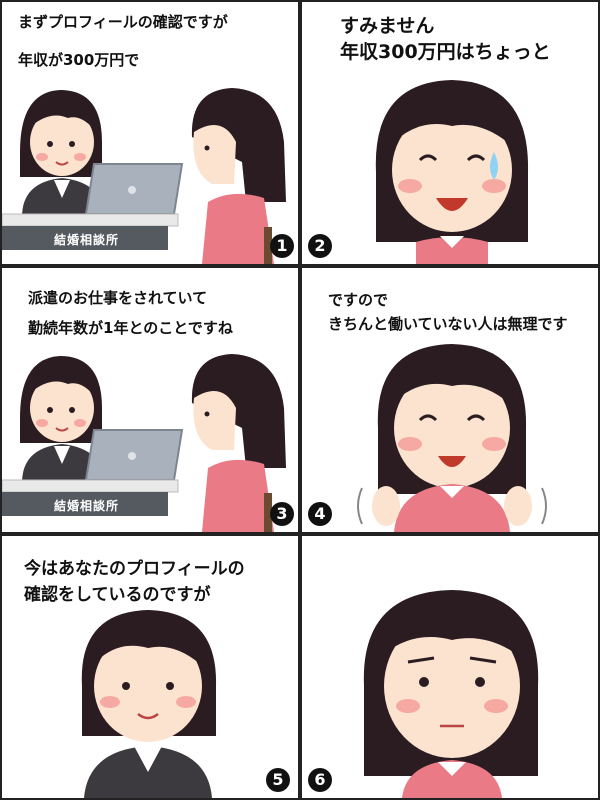 This screenshot has height=800, width=600. I want to click on panel-4-line-1: ですので, so click(358, 300).